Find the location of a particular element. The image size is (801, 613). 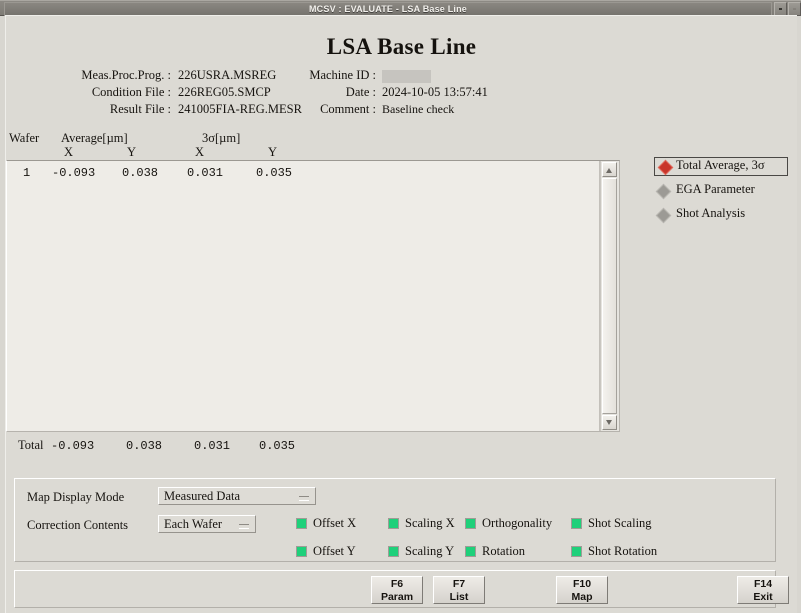

f14-exit-button: F14 Exit is located at coordinates (763, 590).